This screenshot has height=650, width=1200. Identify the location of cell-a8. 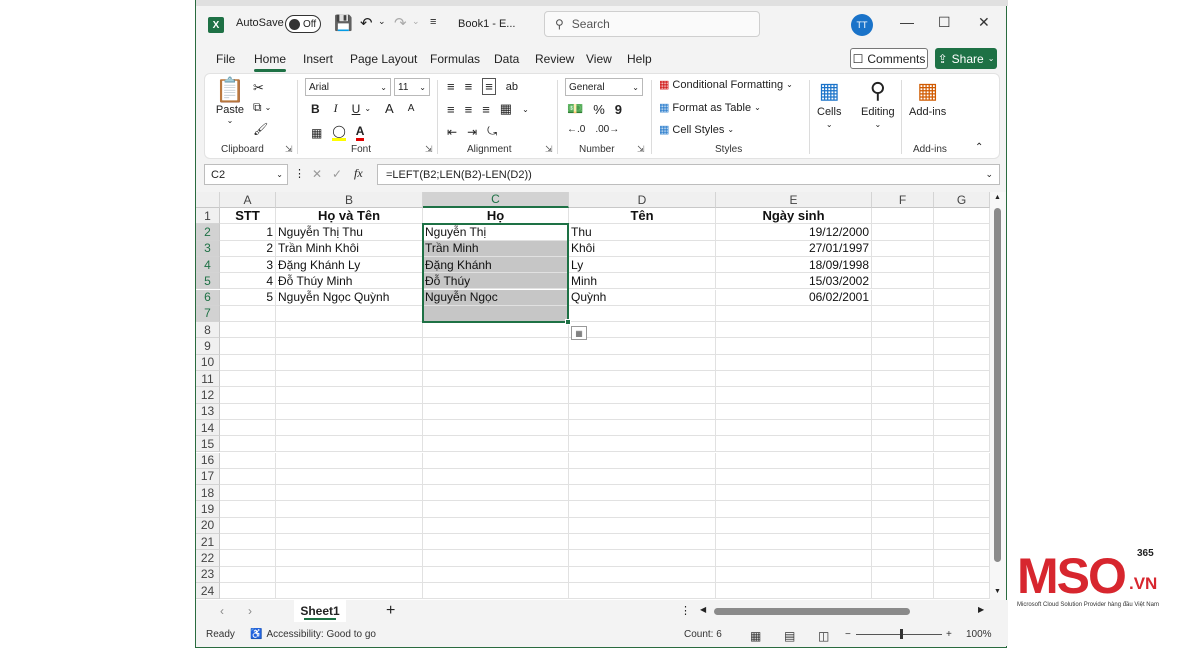
(248, 330).